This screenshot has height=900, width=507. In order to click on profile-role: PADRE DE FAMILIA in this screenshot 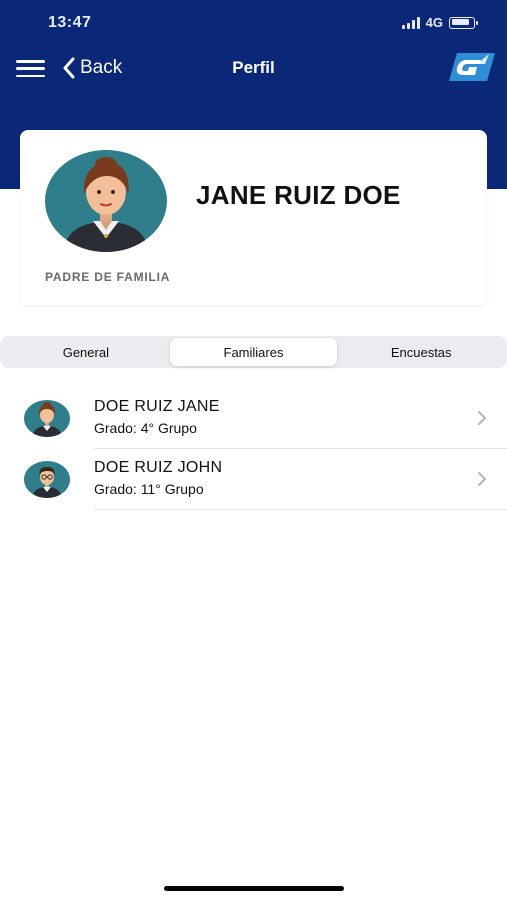, I will do `click(108, 277)`.